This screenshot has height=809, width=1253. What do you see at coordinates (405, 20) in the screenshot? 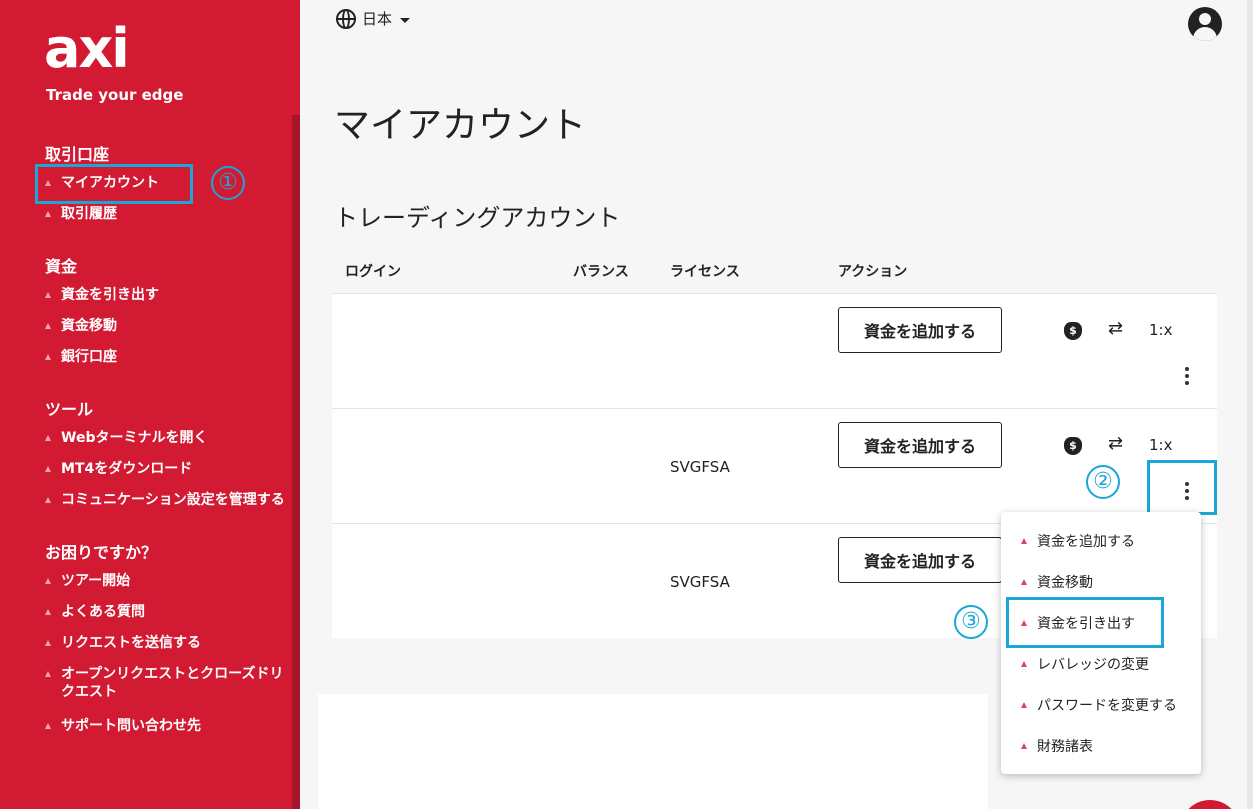
I see `caret-down-icon` at bounding box center [405, 20].